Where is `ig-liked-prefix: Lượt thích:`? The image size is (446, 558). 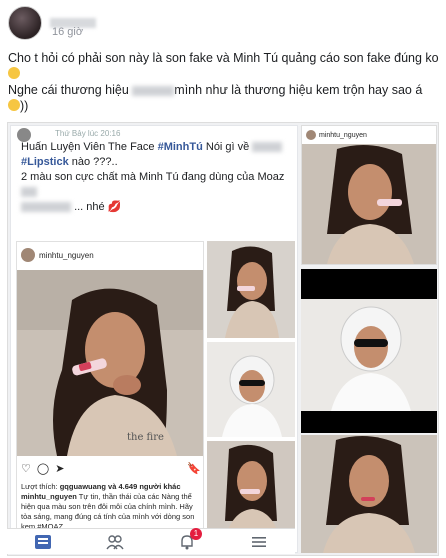 ig-liked-prefix: Lượt thích: is located at coordinates (39, 486).